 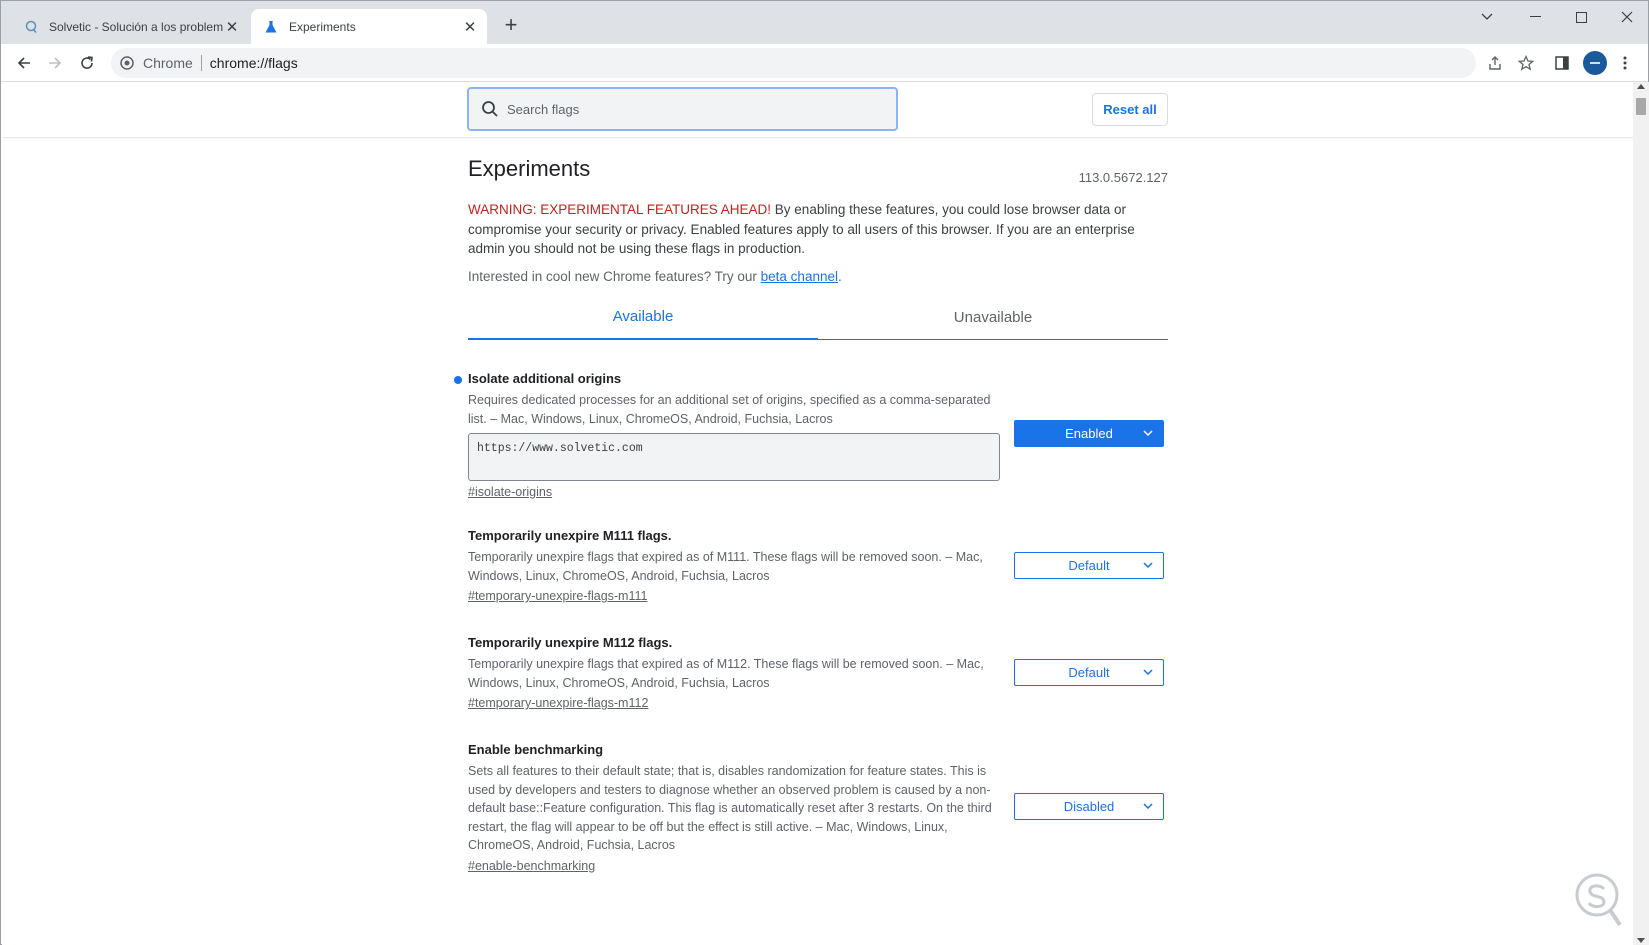 What do you see at coordinates (557, 596) in the screenshot?
I see `experiment-link: #temporary-unexpire-flags-m111` at bounding box center [557, 596].